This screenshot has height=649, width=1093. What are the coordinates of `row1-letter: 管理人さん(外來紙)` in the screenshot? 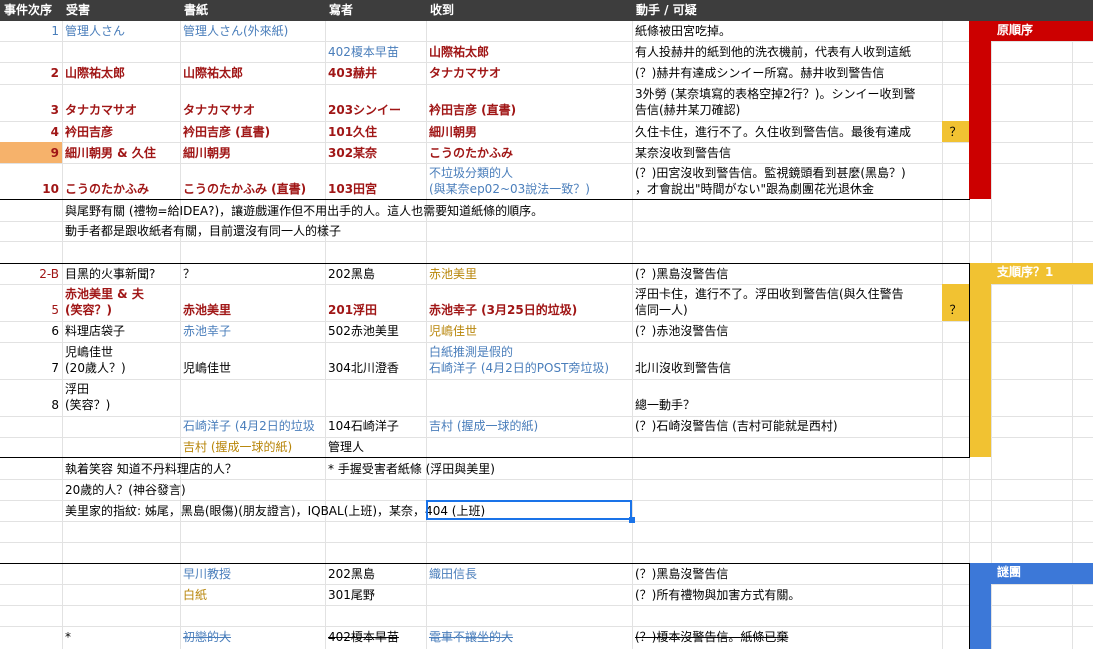 It's located at (235, 31).